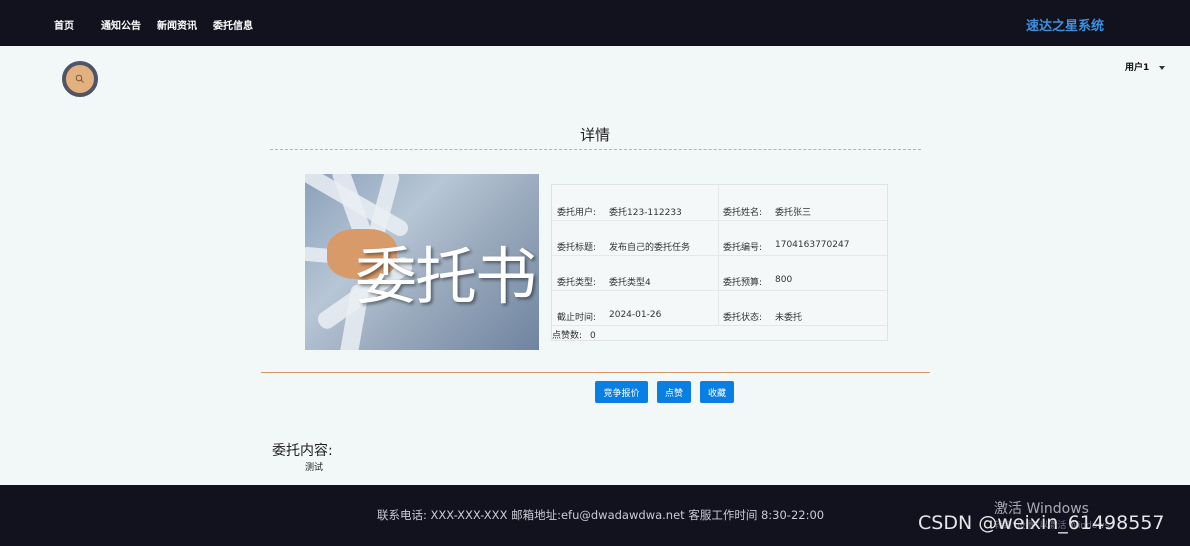  What do you see at coordinates (743, 283) in the screenshot?
I see `field-label: 委托预算:` at bounding box center [743, 283].